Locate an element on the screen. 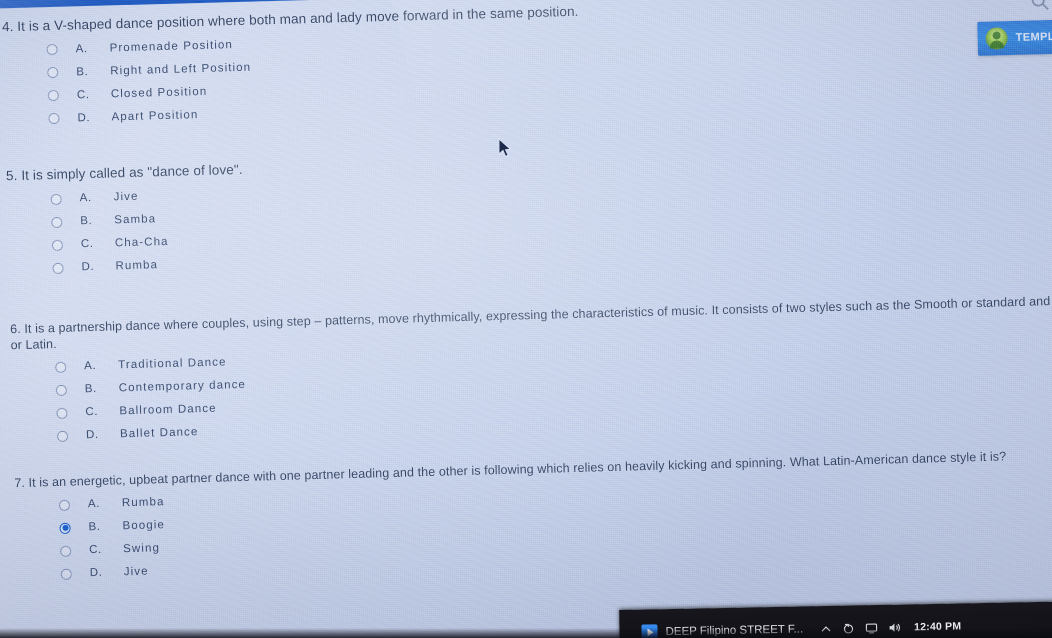  option-label: Apart Position is located at coordinates (155, 116).